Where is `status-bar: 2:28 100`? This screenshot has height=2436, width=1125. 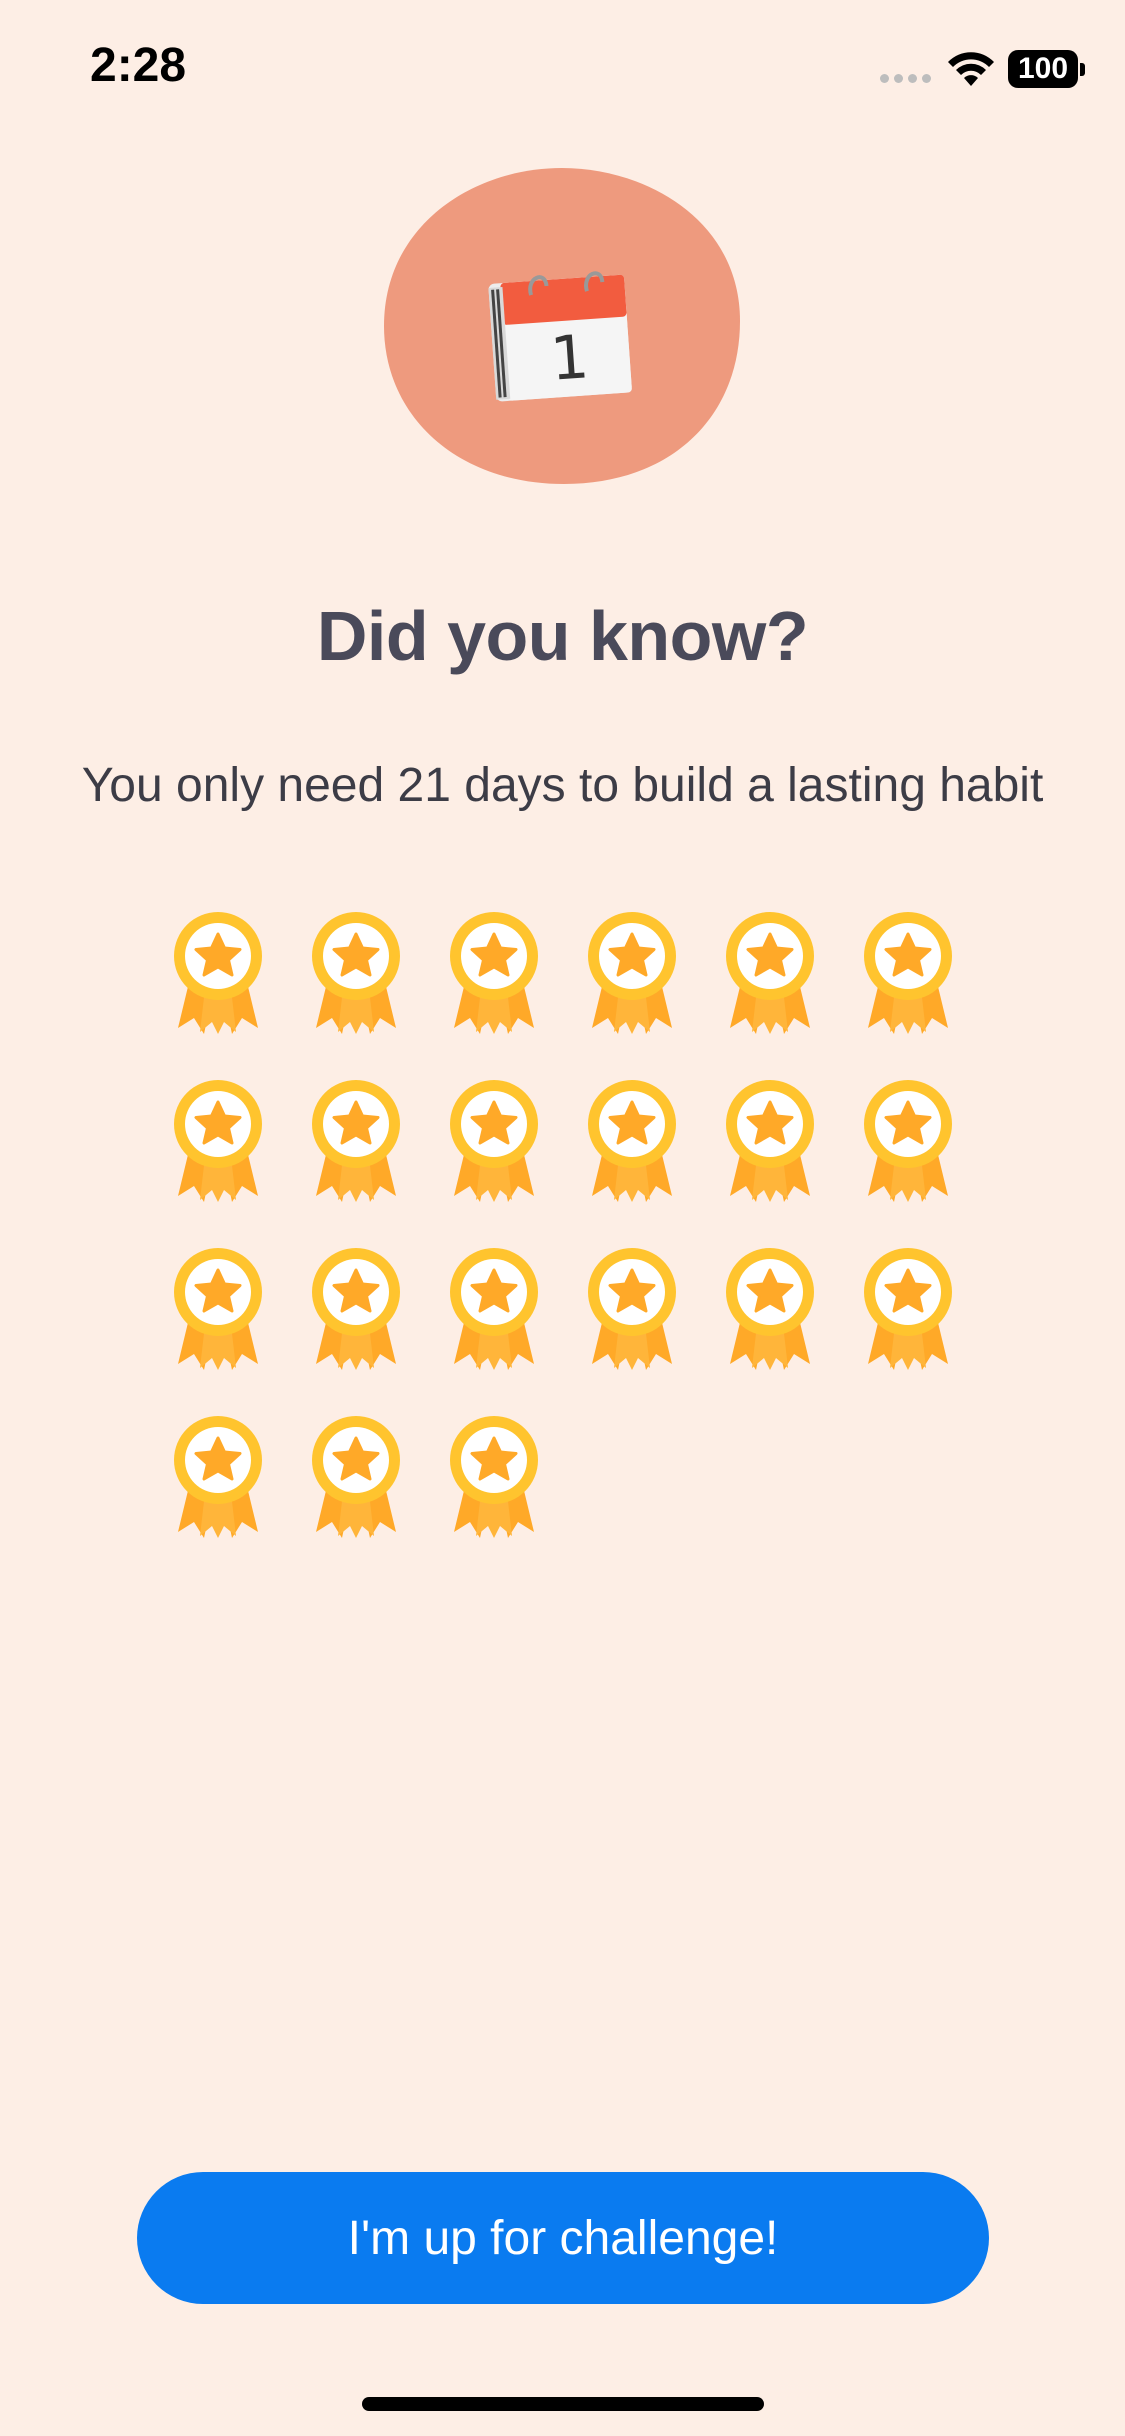 status-bar: 2:28 100 is located at coordinates (562, 70).